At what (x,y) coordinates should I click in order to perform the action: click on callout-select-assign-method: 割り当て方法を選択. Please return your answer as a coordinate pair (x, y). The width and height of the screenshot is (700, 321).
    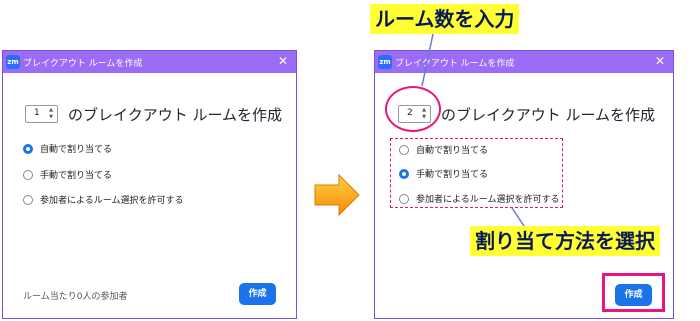
    Looking at the image, I should click on (565, 241).